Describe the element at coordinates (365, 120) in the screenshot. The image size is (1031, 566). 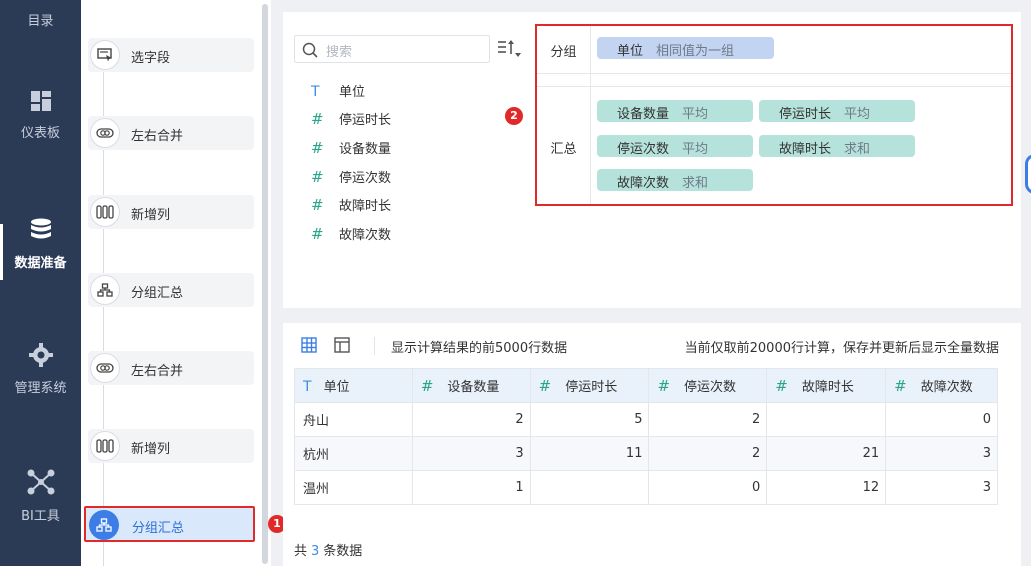
I see `field-name: 停运时长` at that location.